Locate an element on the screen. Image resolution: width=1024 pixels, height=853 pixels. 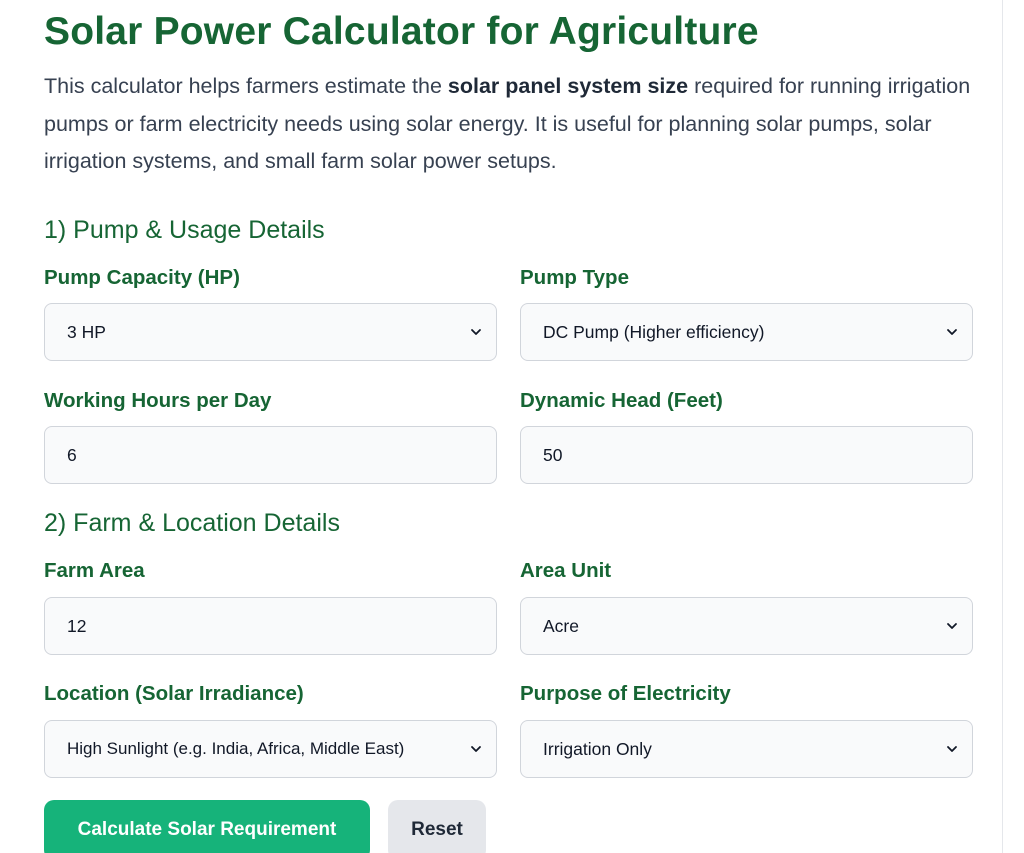
location-label: Location (Solar Irradiance) is located at coordinates (174, 693).